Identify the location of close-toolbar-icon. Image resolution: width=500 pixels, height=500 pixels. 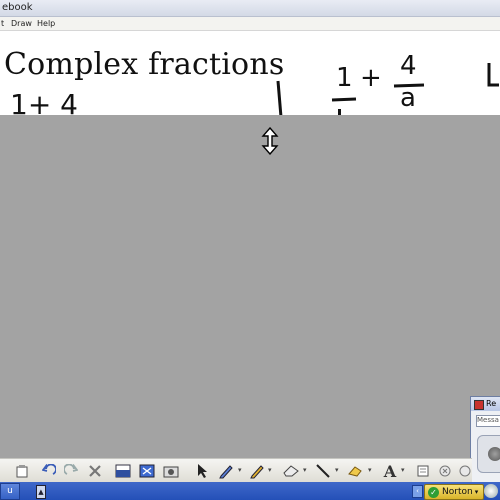
(465, 471).